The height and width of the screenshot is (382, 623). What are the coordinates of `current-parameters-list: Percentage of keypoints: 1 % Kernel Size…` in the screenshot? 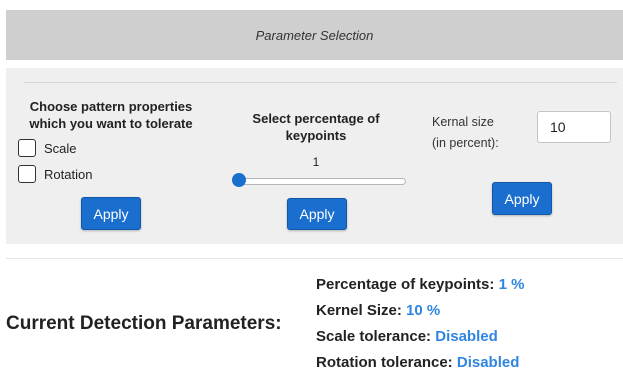 It's located at (420, 324).